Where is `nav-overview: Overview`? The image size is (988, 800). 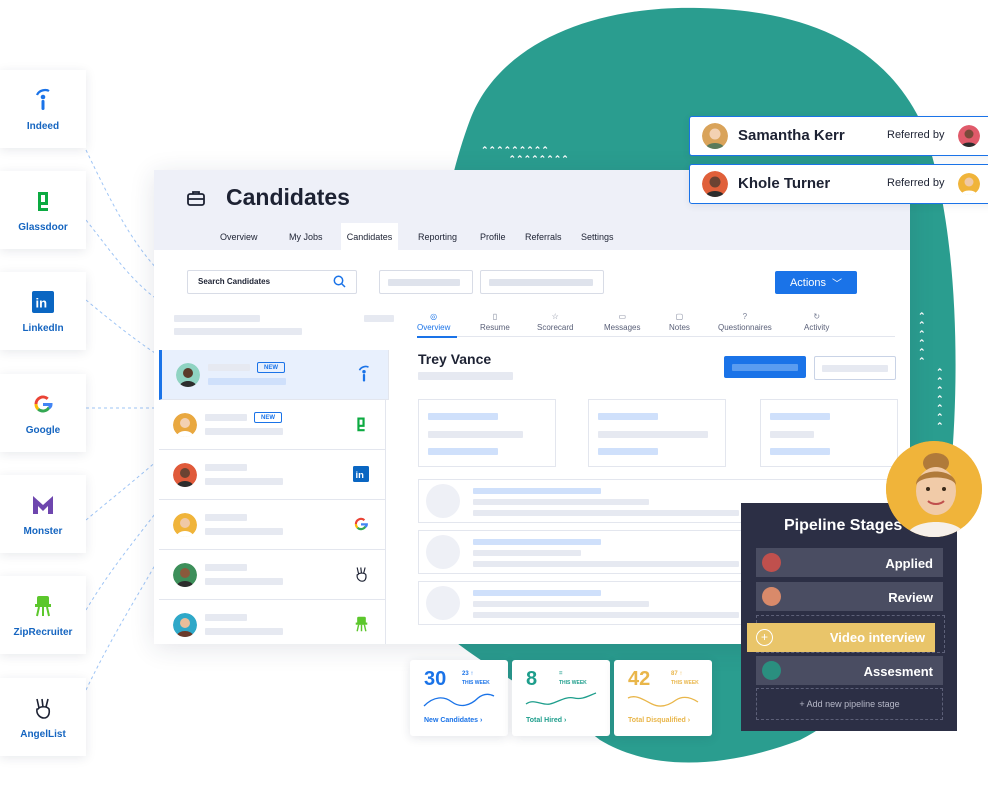 nav-overview: Overview is located at coordinates (239, 236).